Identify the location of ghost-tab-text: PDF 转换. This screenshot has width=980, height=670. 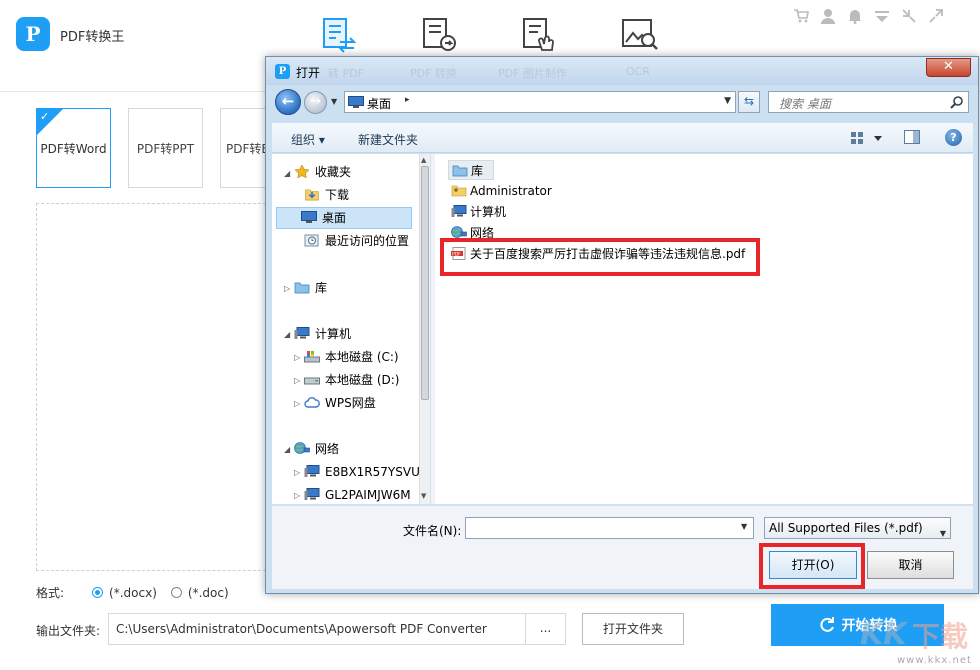
(433, 73).